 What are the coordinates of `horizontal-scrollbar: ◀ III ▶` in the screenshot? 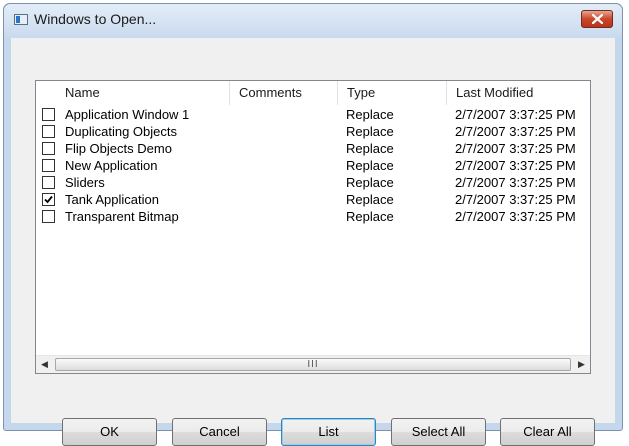 It's located at (313, 364).